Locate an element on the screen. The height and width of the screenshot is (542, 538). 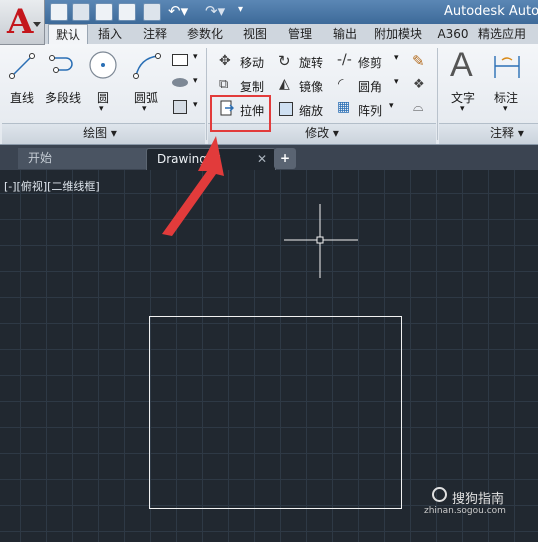
application-menu-button: A is located at coordinates (22, 22).